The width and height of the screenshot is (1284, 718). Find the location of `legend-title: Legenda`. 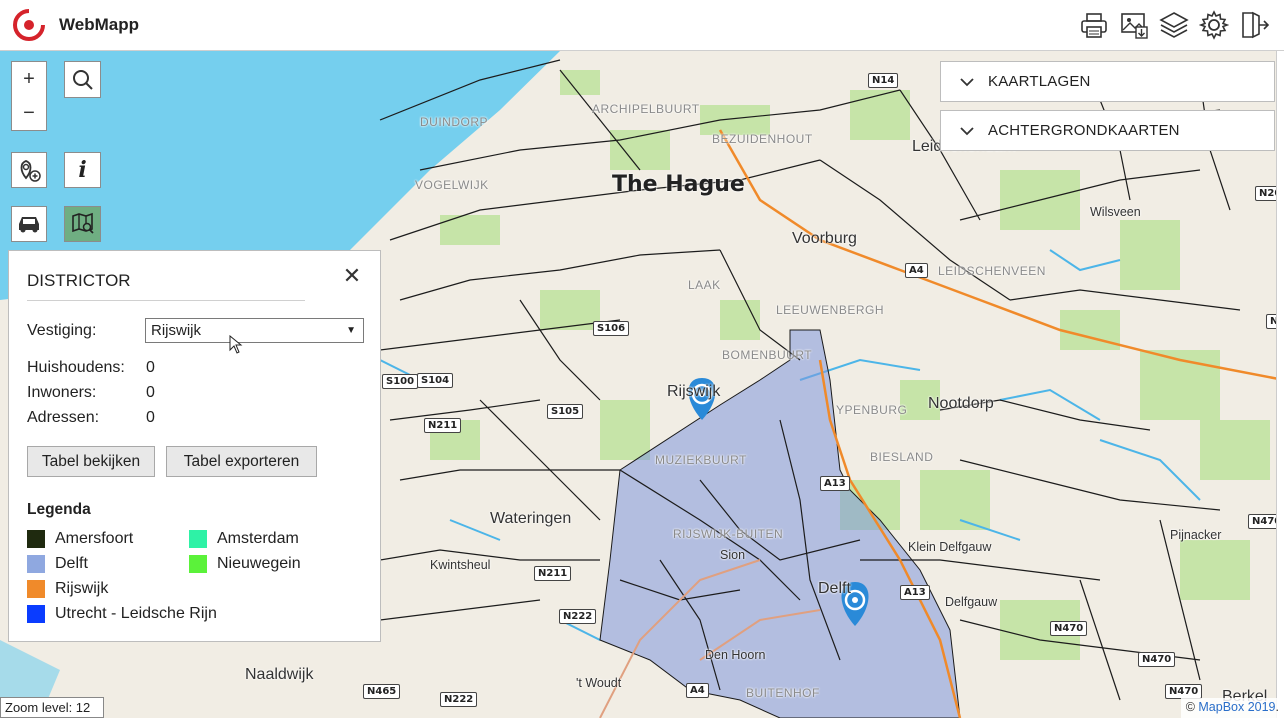

legend-title: Legenda is located at coordinates (59, 509).